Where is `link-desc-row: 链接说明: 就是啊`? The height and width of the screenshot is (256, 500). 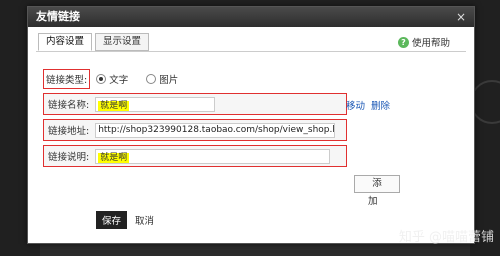 link-desc-row: 链接说明: 就是啊 is located at coordinates (195, 156).